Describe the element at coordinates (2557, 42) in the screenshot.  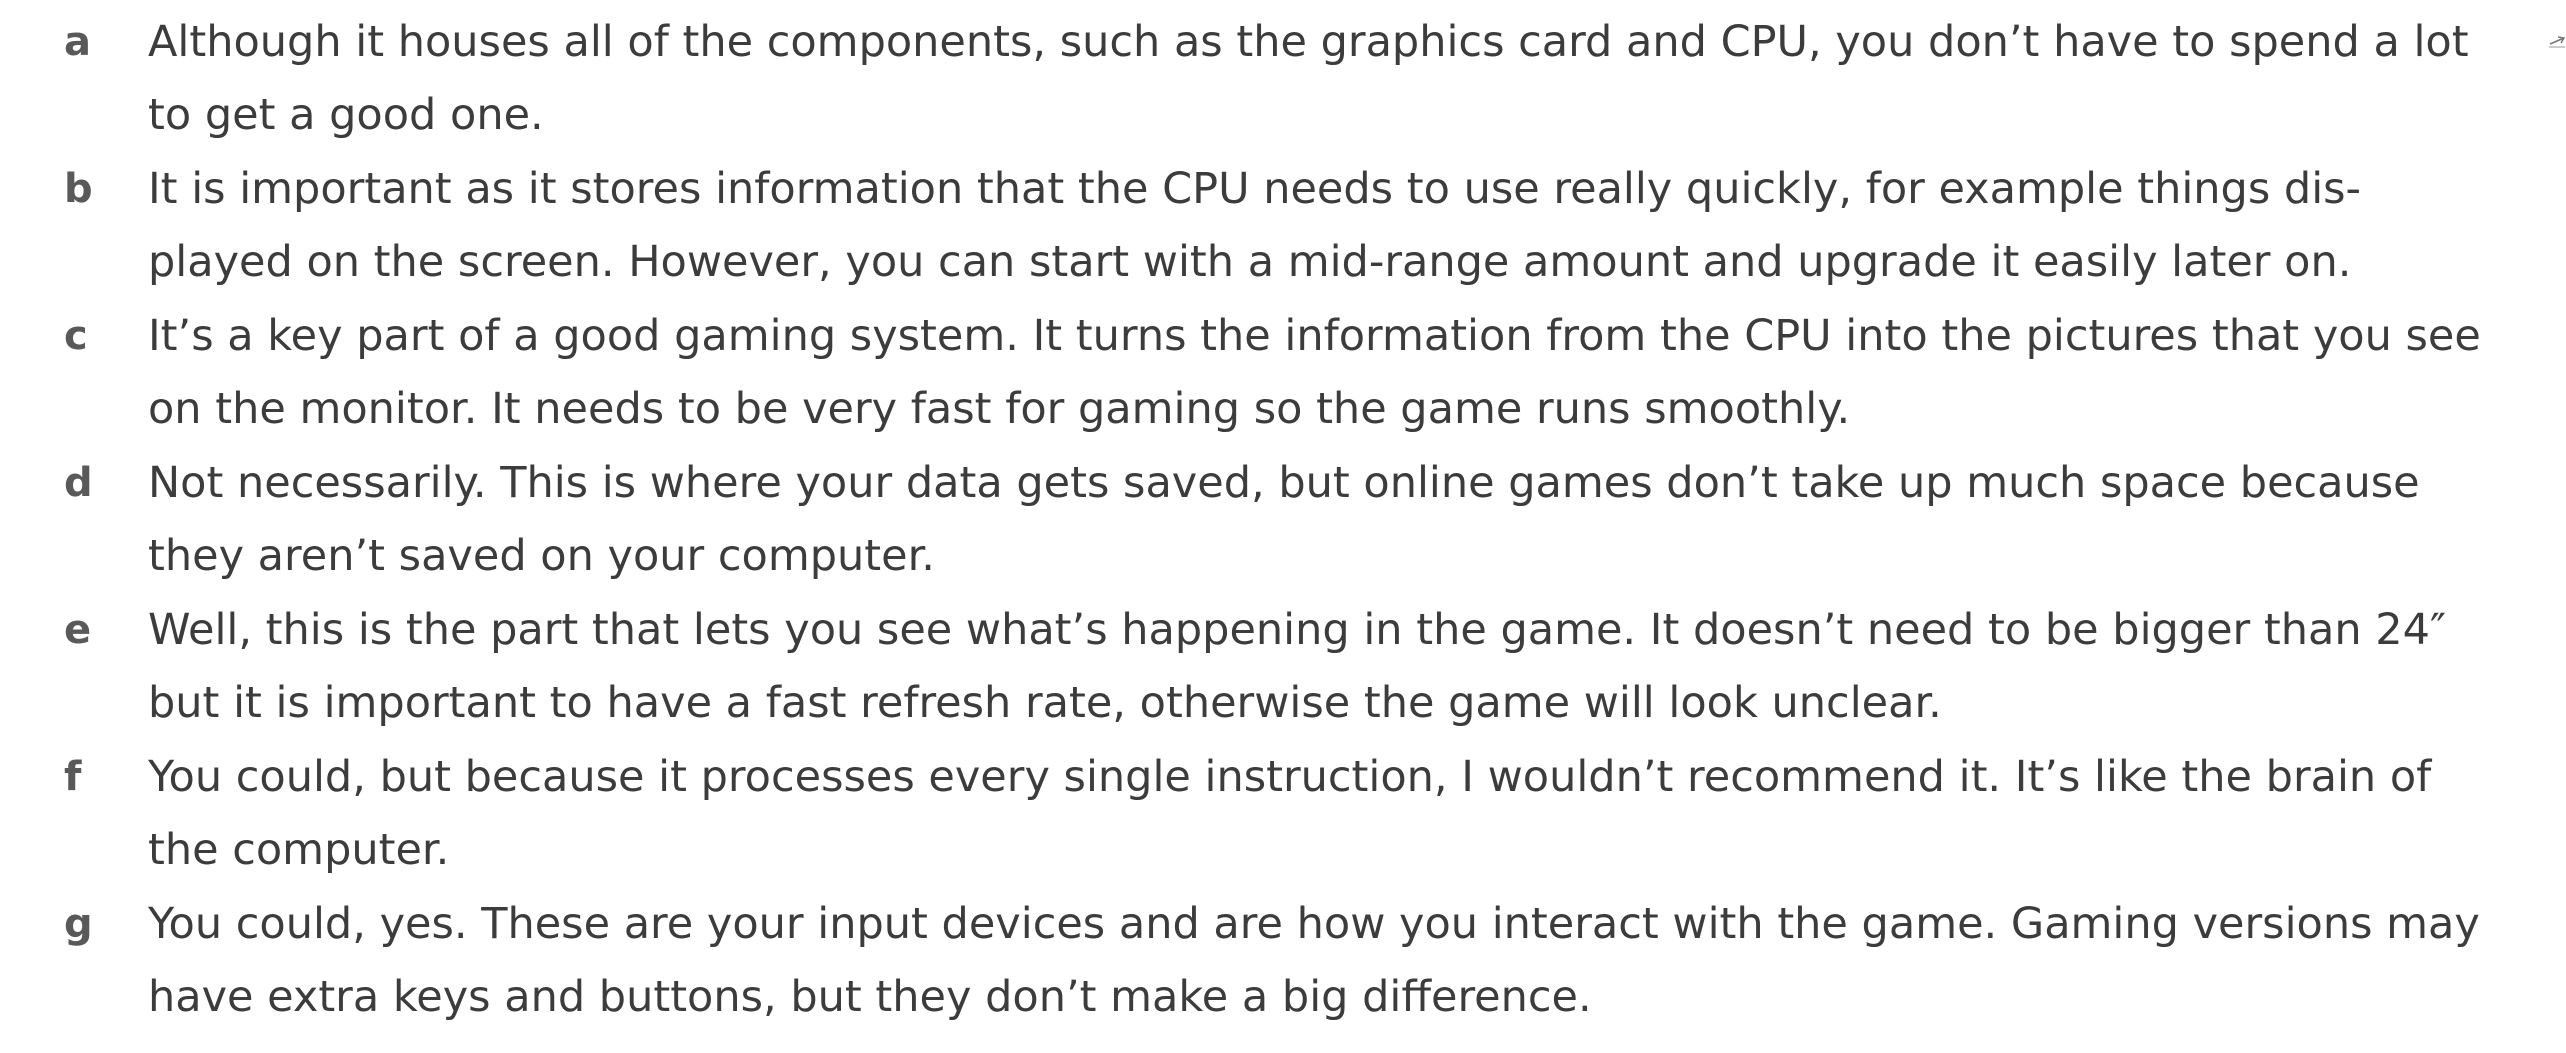
I see `corner-mark-icon` at that location.